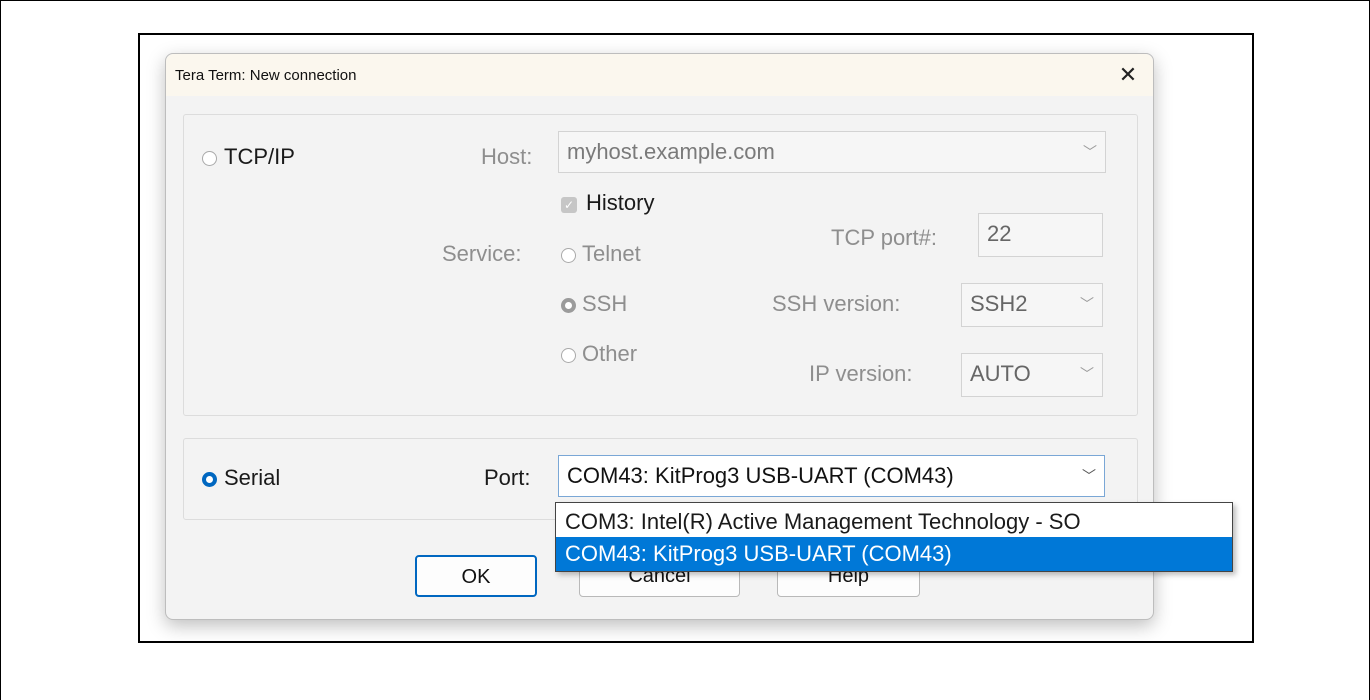 This screenshot has height=700, width=1370. What do you see at coordinates (252, 477) in the screenshot?
I see `serial-label: Serial` at bounding box center [252, 477].